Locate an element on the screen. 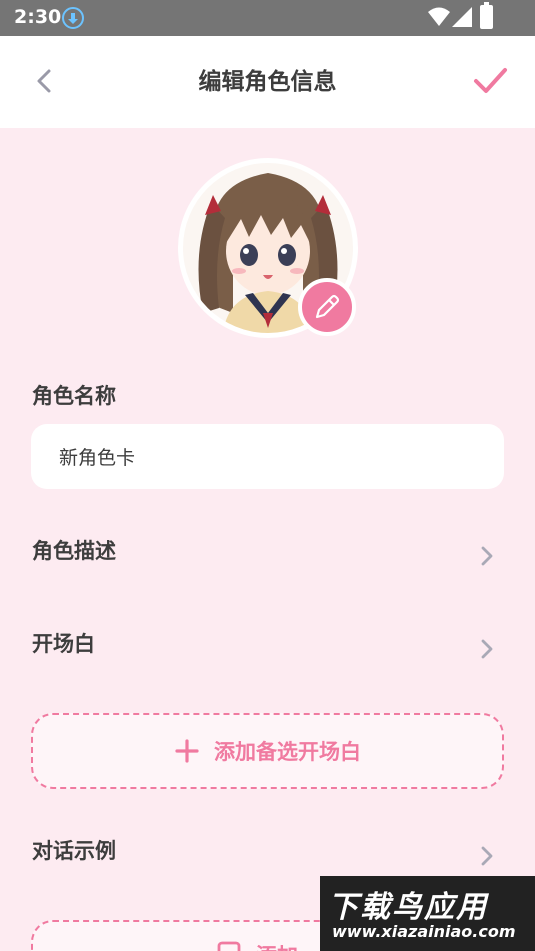 The width and height of the screenshot is (535, 951). watermark-title: 下载鸟应用 is located at coordinates (408, 907).